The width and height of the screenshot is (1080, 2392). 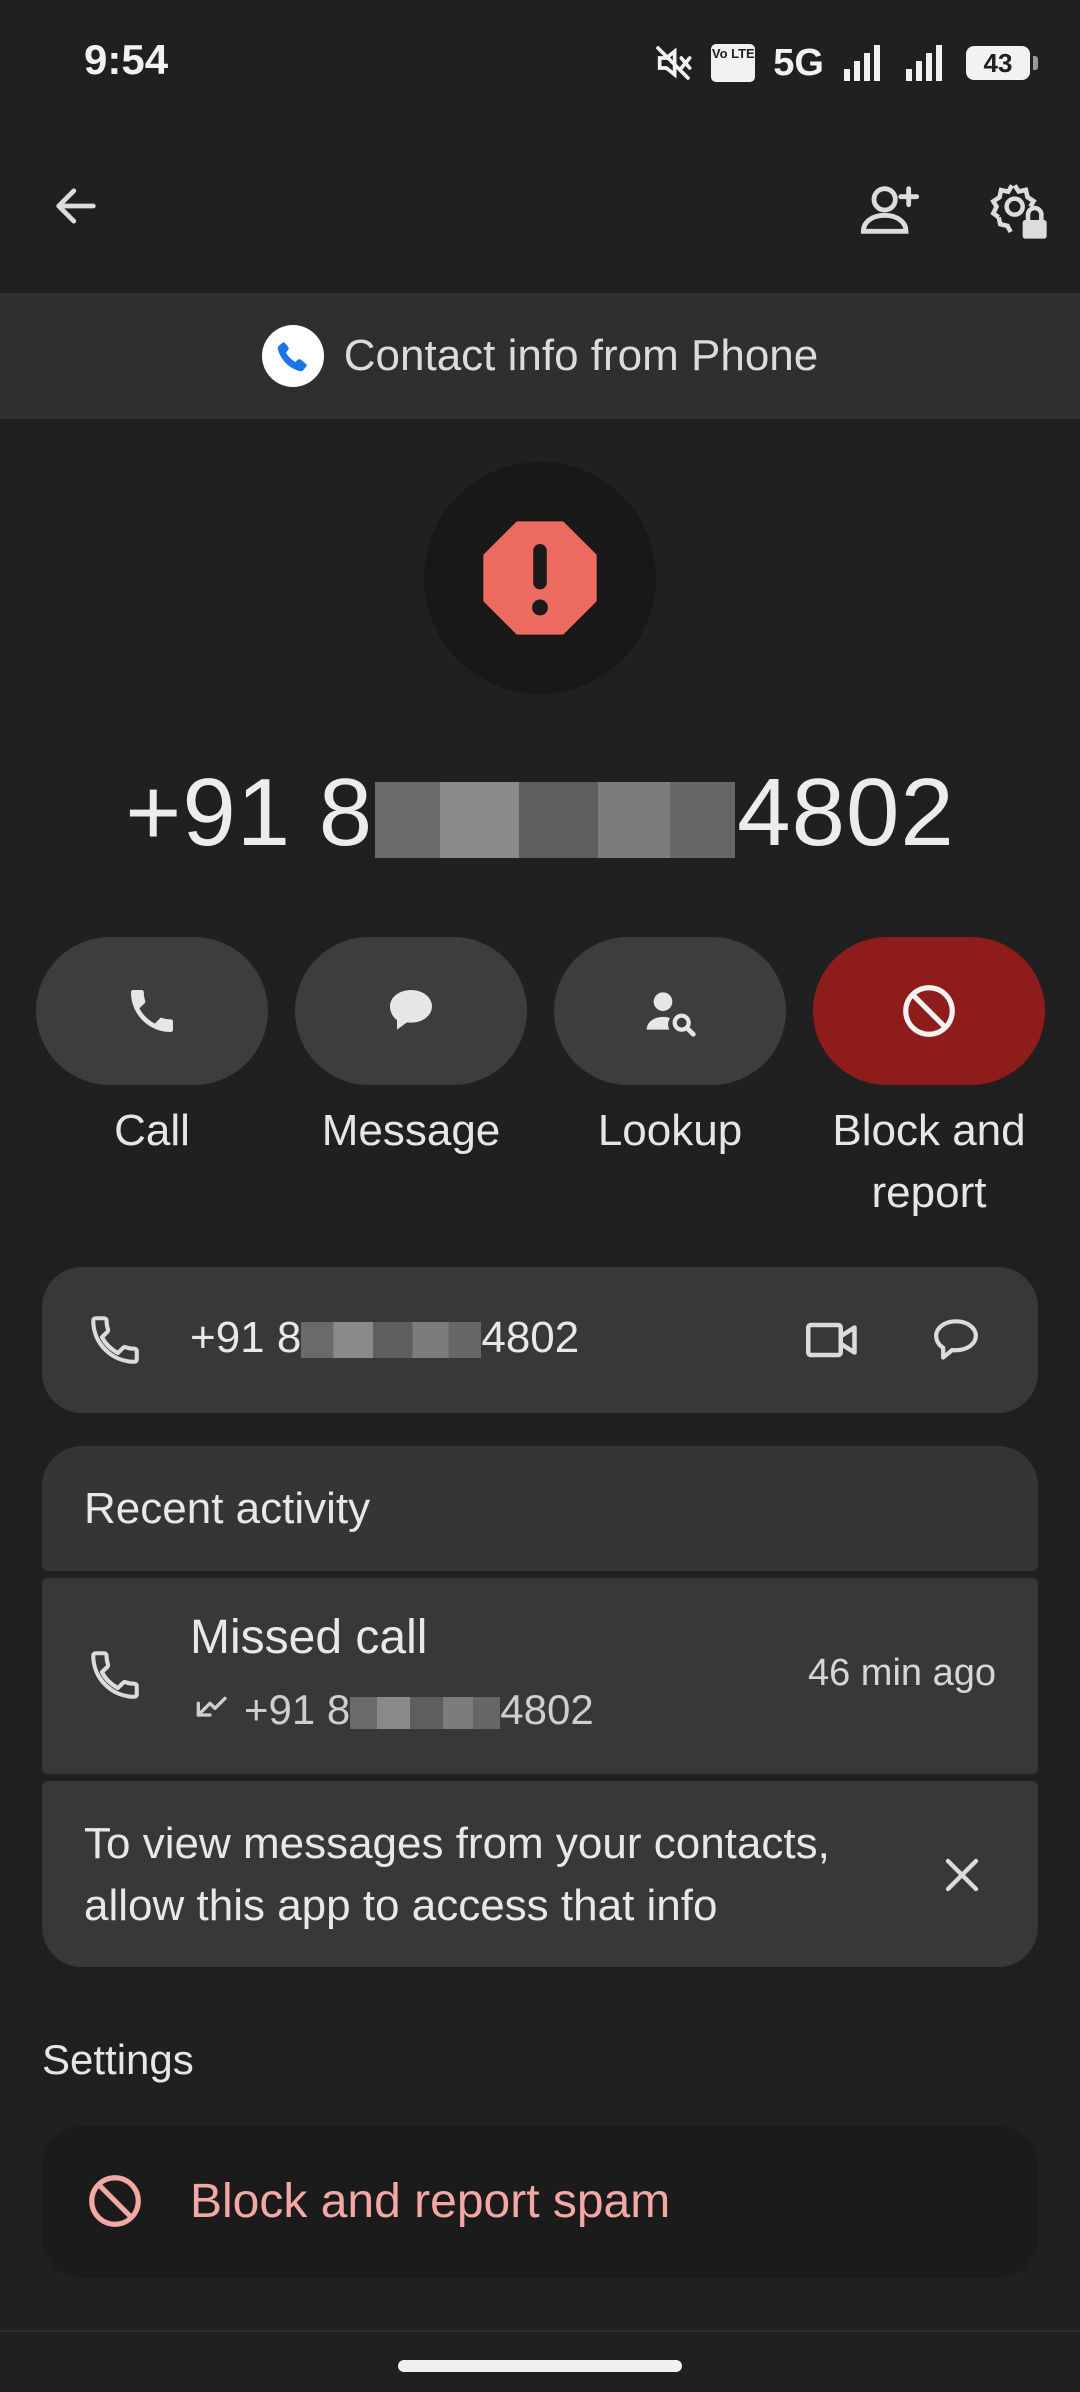 I want to click on video-call-button, so click(x=832, y=1340).